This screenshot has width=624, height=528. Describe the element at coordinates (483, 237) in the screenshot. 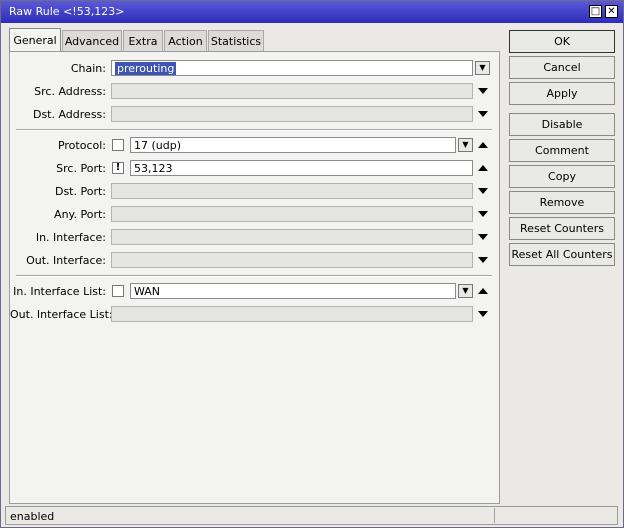

I see `in-interface-expand-icon` at that location.